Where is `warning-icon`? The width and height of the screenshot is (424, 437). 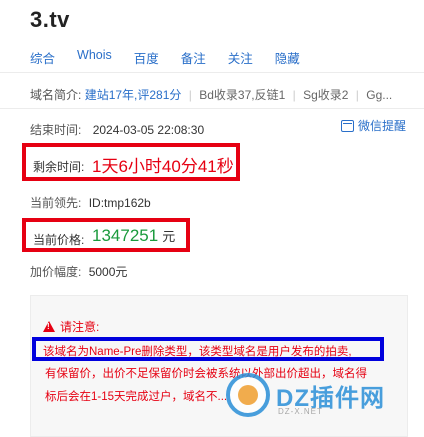 warning-icon is located at coordinates (49, 326).